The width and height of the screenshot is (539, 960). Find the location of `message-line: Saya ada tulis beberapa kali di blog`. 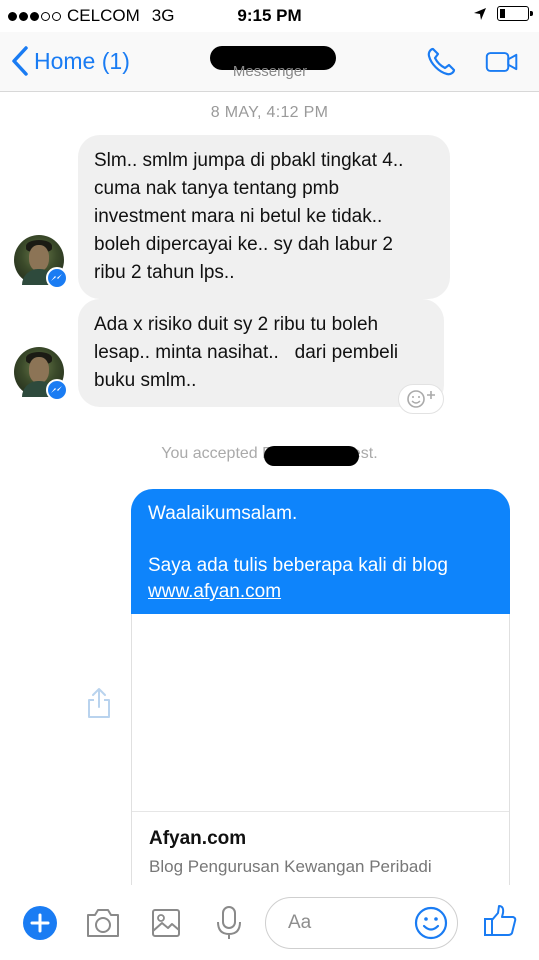

message-line: Saya ada tulis beberapa kali di blog is located at coordinates (298, 565).